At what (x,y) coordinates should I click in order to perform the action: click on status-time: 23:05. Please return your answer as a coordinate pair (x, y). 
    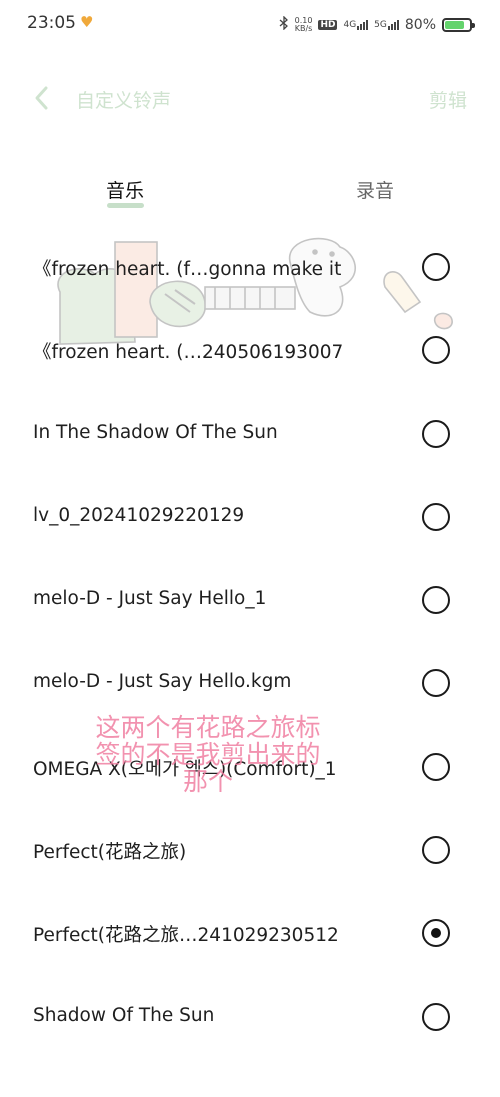
    Looking at the image, I should click on (51, 23).